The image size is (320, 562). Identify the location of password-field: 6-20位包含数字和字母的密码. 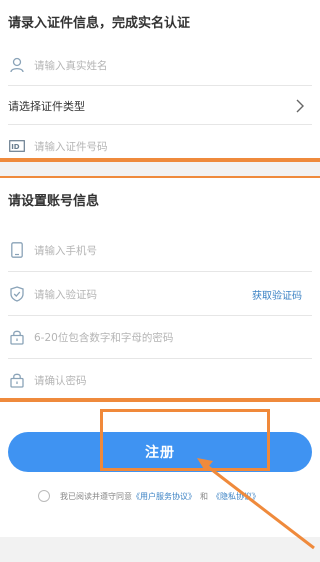
(160, 337).